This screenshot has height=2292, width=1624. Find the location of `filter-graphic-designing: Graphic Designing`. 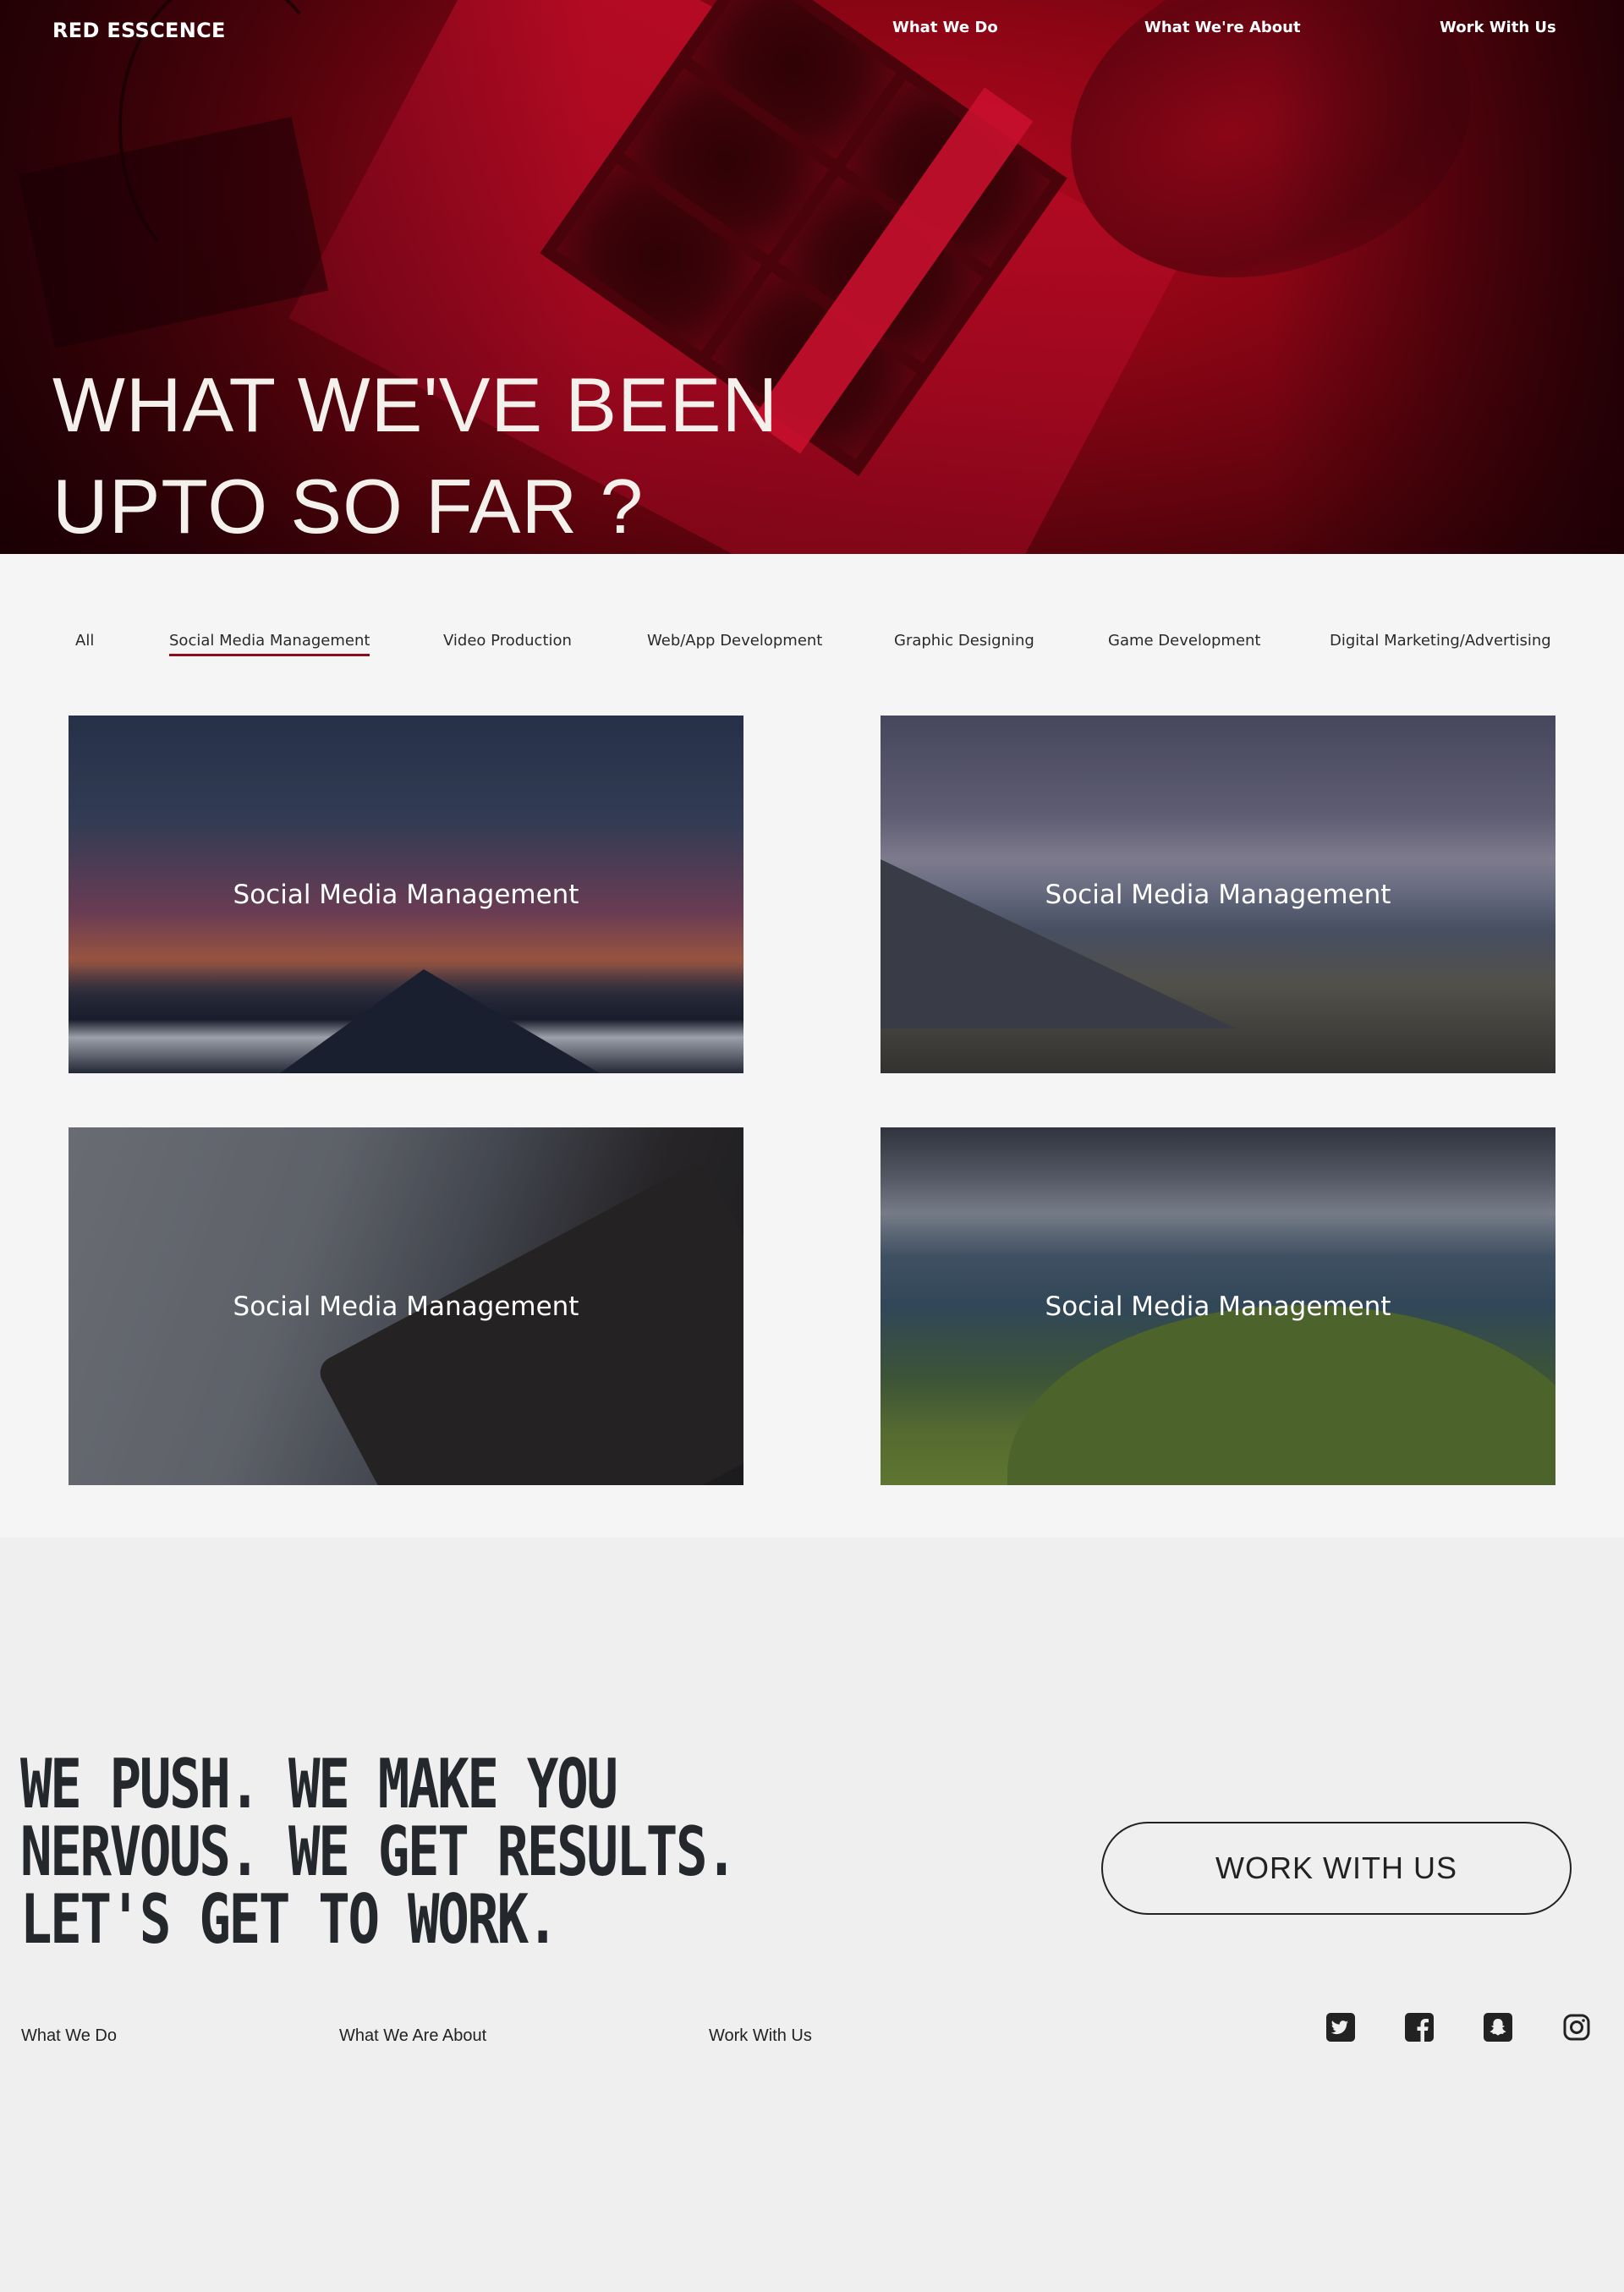

filter-graphic-designing: Graphic Designing is located at coordinates (964, 641).